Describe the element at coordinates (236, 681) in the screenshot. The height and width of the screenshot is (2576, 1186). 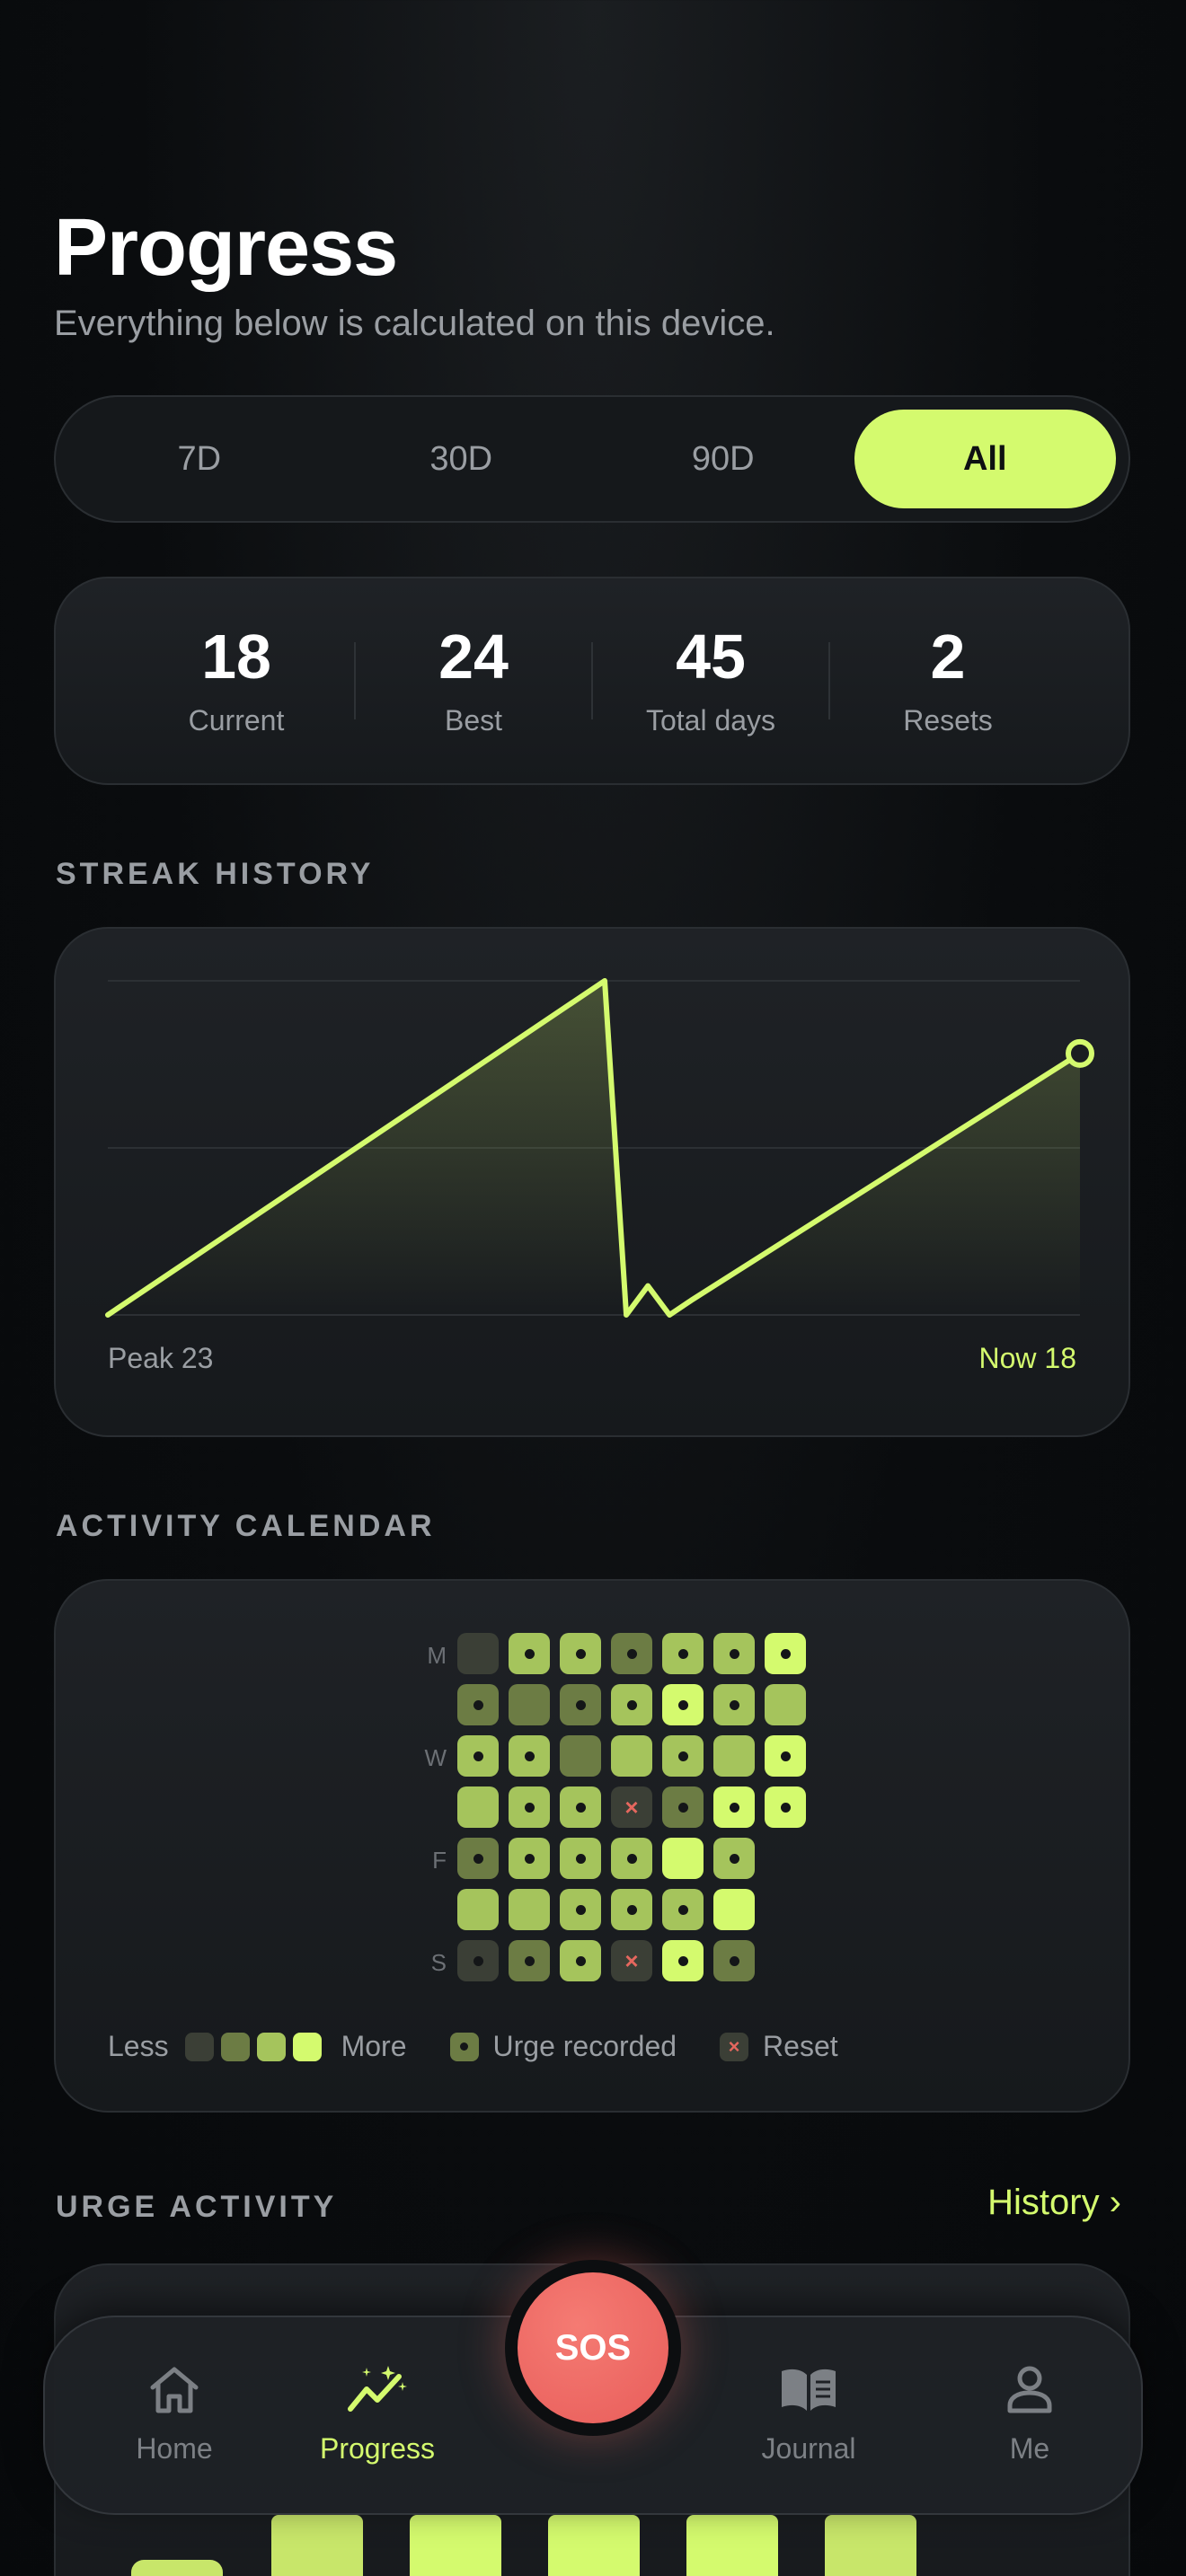
I see `stat-current: 18 Current` at that location.